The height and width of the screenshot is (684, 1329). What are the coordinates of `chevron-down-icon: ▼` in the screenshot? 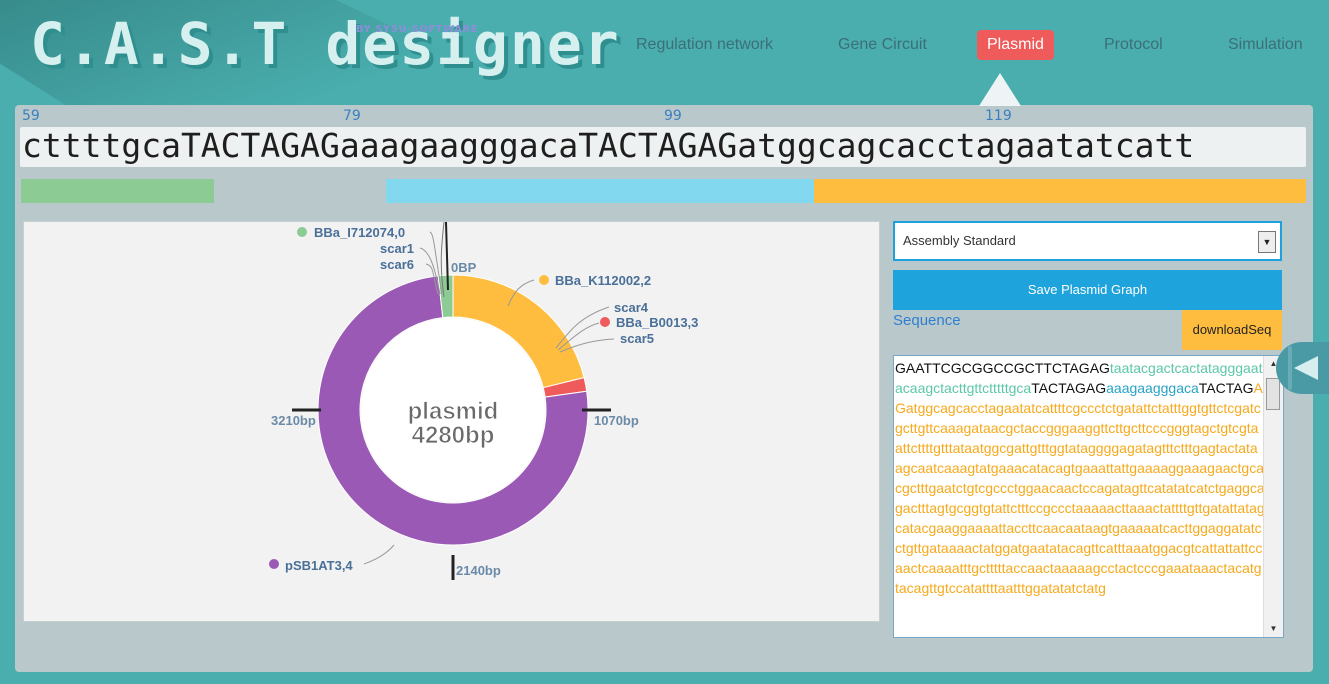 It's located at (1267, 242).